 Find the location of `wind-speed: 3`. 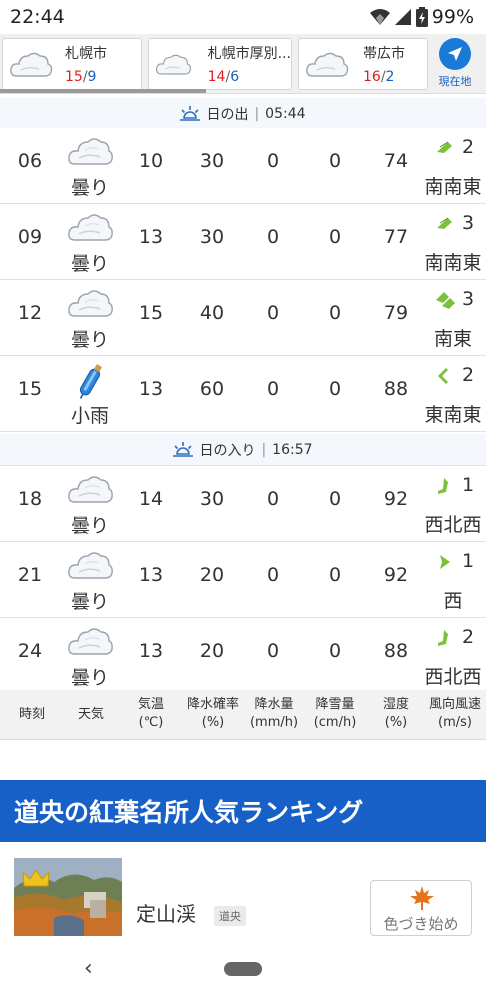

wind-speed: 3 is located at coordinates (468, 299).